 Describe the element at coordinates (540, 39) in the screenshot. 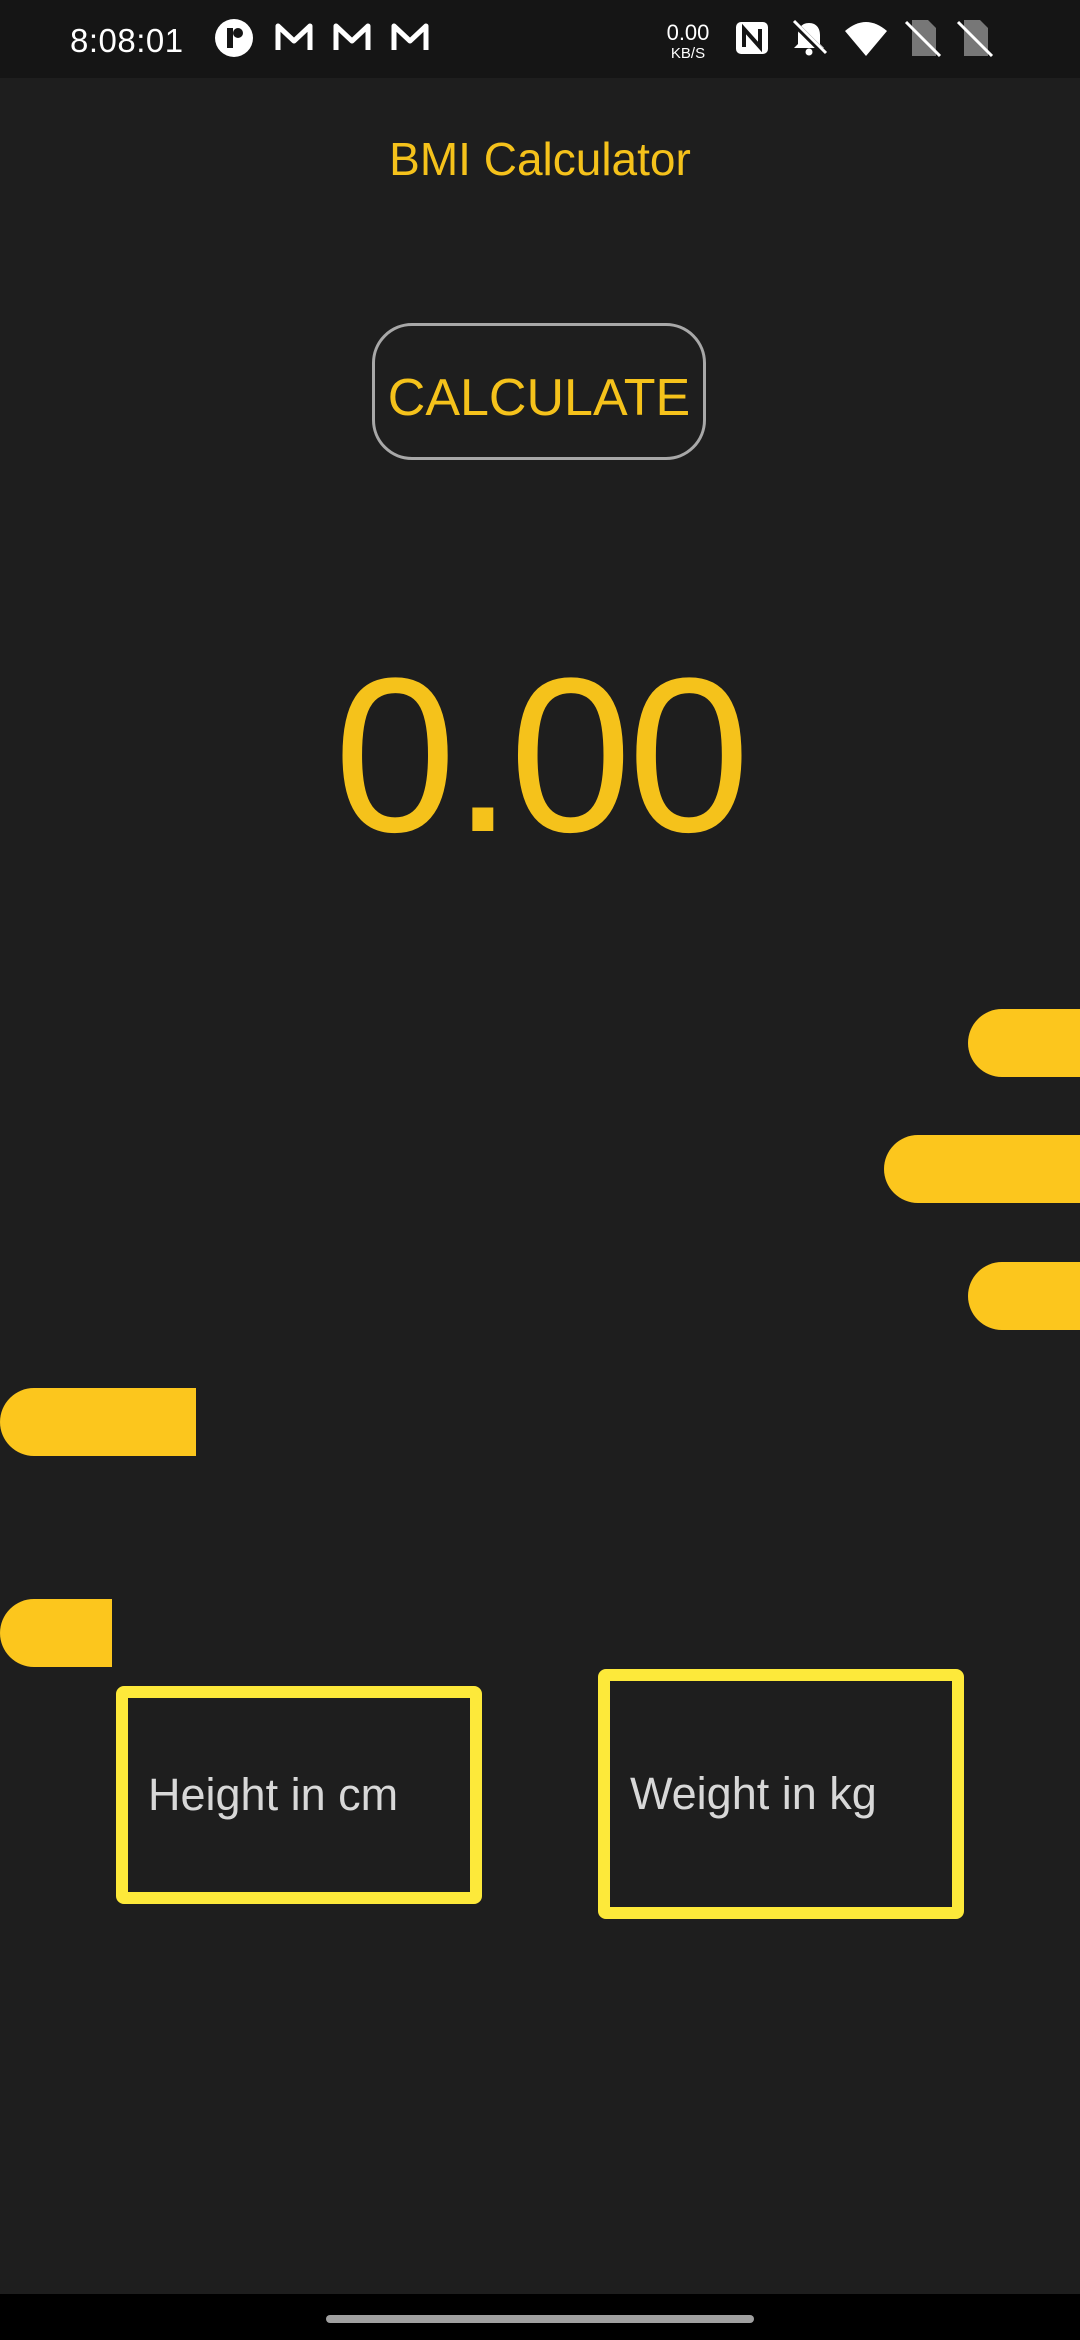

I see `status-bar: 8:08:01 0.00 KB/S` at that location.